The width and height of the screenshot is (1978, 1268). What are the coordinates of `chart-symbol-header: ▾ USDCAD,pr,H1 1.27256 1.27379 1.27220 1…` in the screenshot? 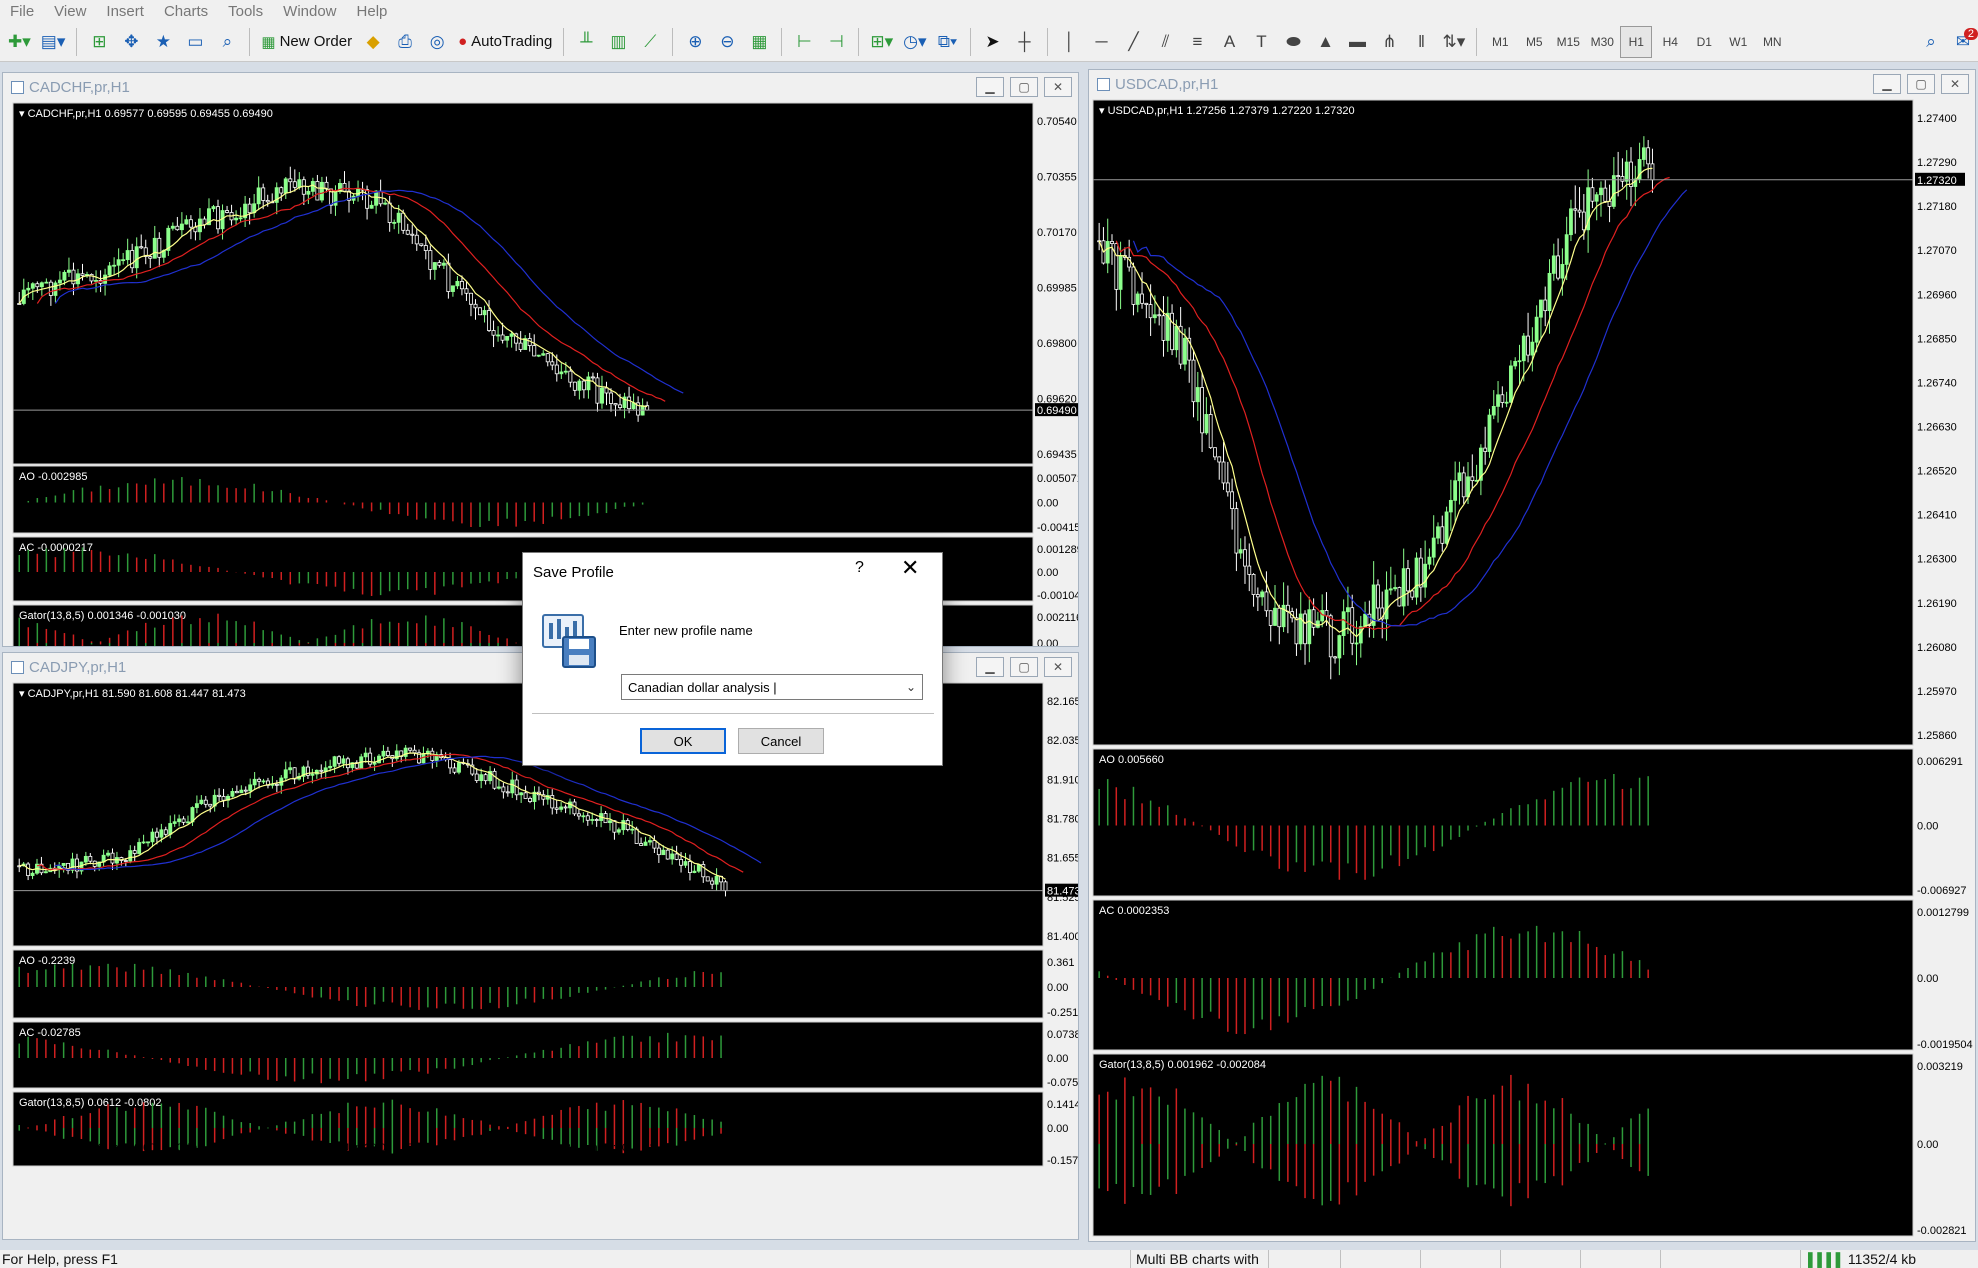 It's located at (1227, 111).